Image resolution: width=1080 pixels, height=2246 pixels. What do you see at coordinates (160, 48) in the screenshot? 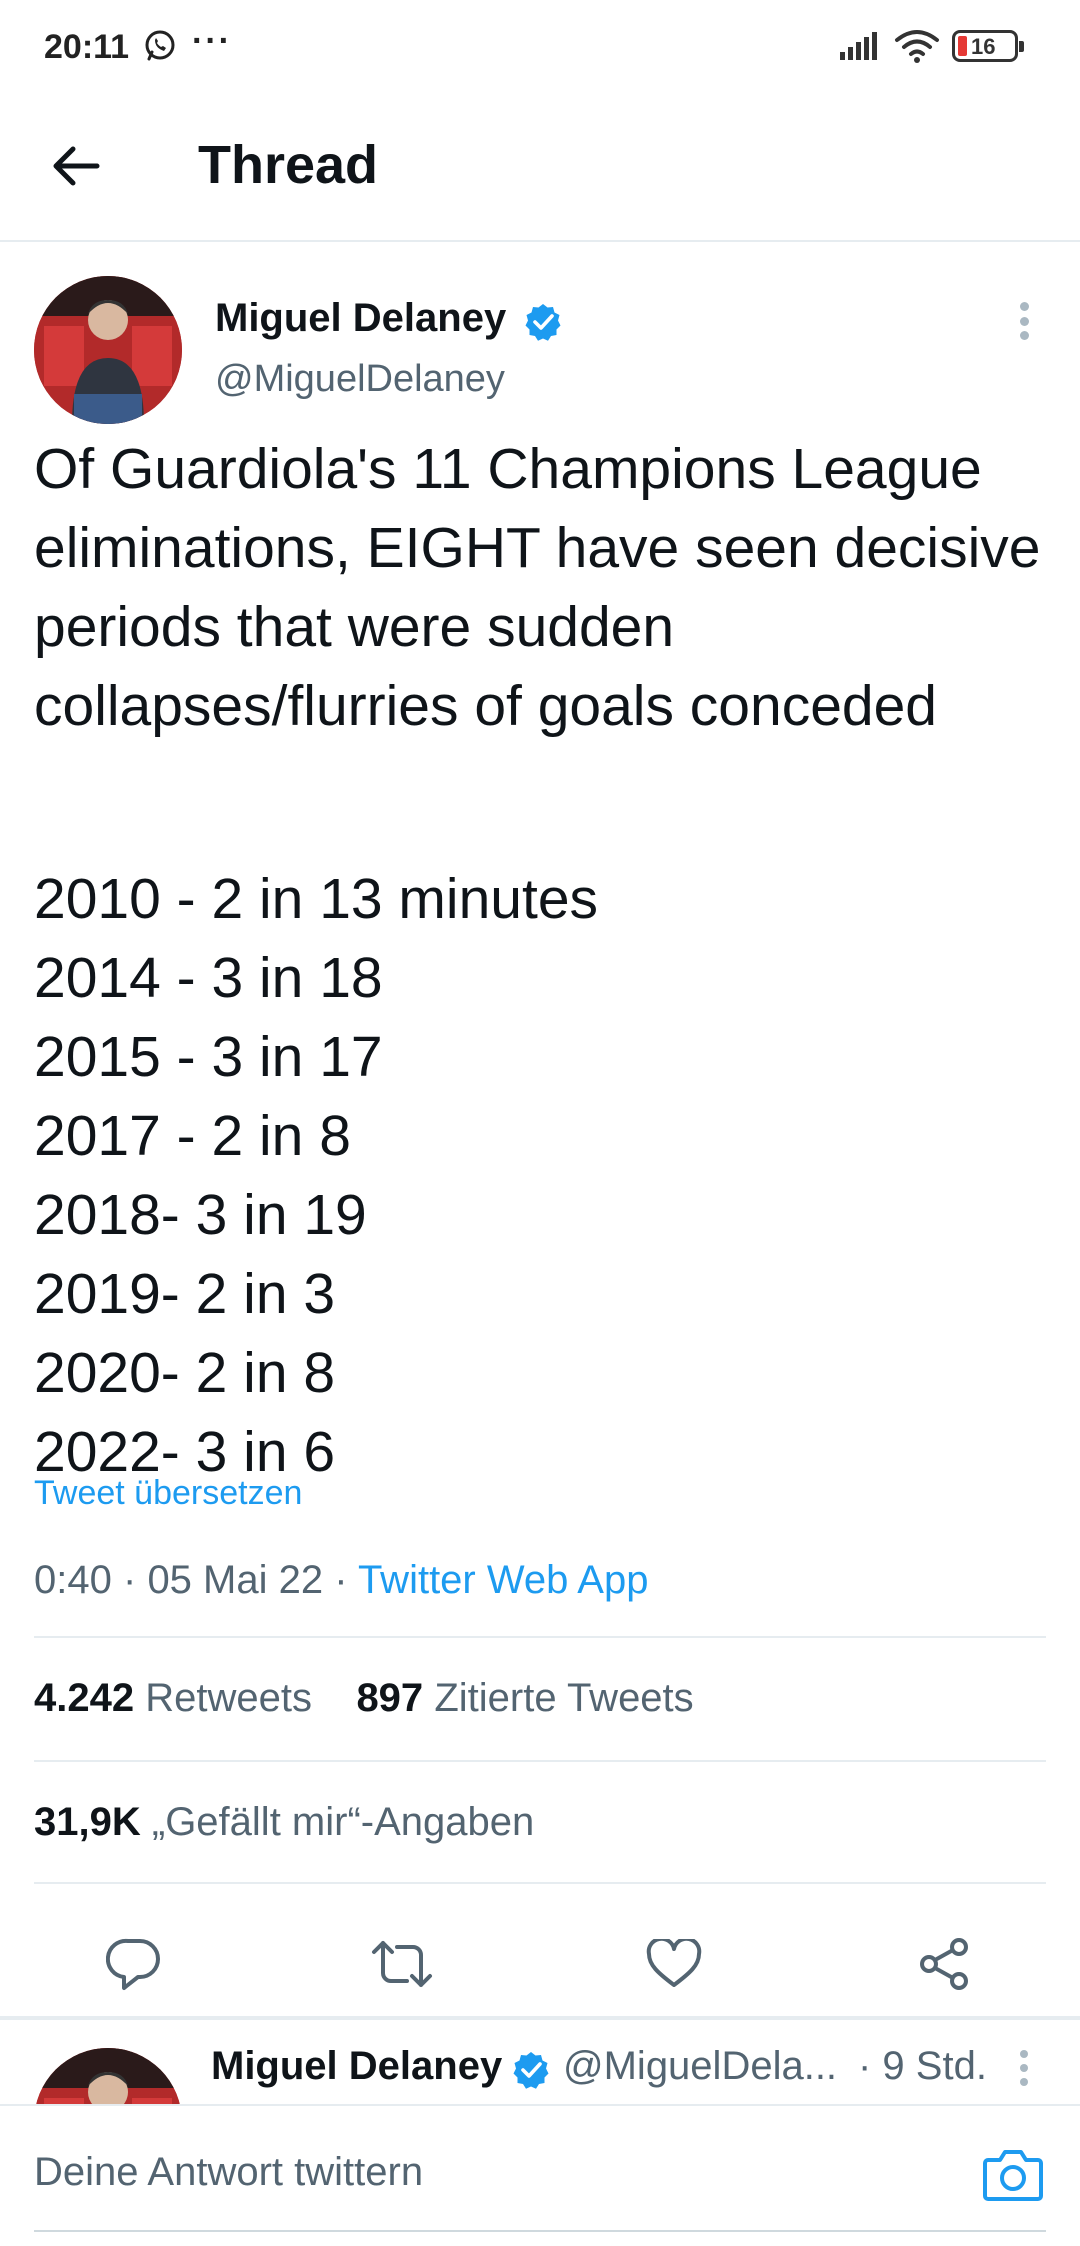
I see `whatsapp-icon` at bounding box center [160, 48].